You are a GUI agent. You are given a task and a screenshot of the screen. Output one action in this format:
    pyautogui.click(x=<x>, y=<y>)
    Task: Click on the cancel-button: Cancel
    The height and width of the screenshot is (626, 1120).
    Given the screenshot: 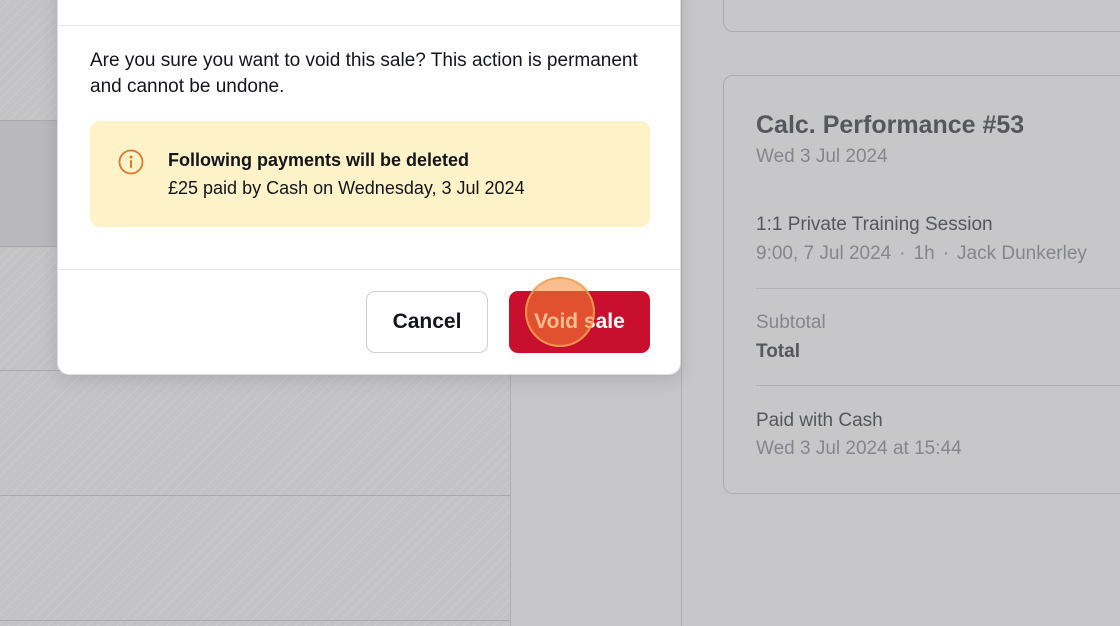 What is the action you would take?
    pyautogui.click(x=427, y=322)
    